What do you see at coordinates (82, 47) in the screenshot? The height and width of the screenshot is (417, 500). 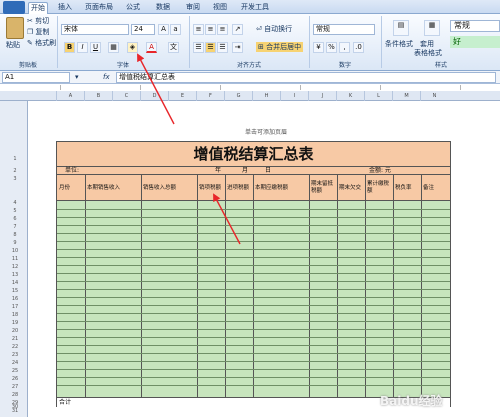 I see `italic-button: I` at bounding box center [82, 47].